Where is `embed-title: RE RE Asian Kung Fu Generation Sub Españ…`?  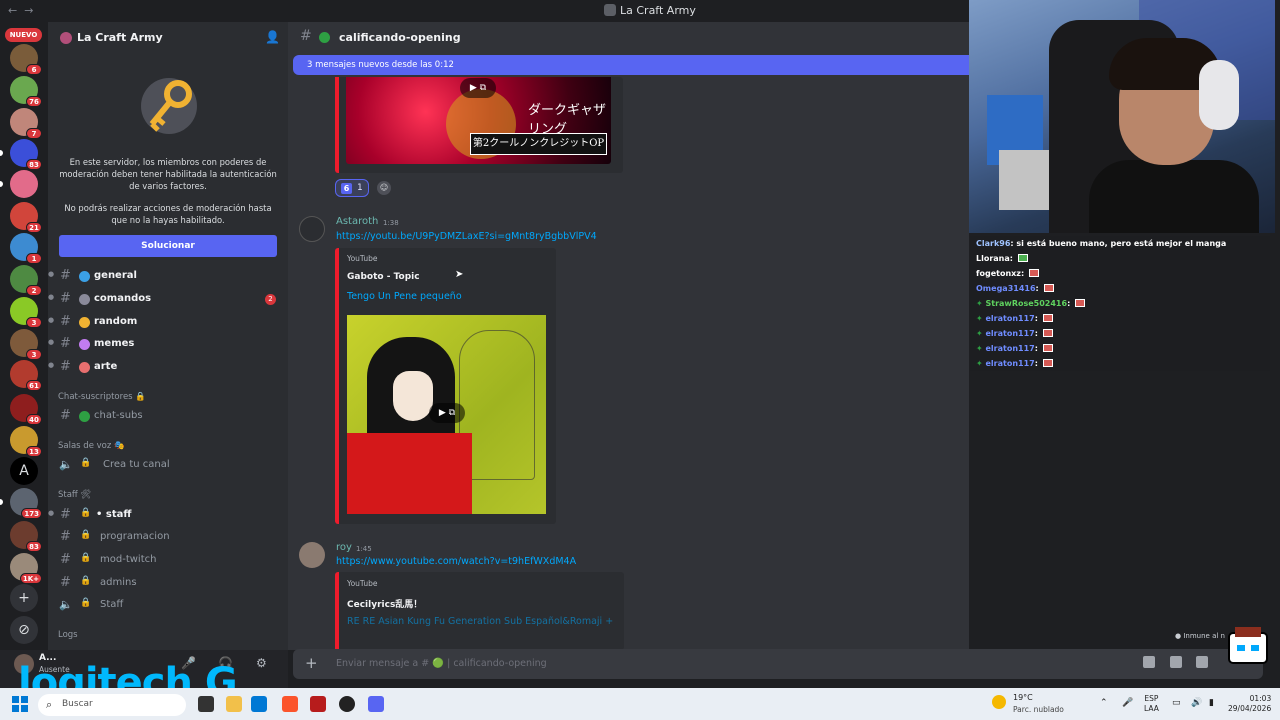
embed-title: RE RE Asian Kung Fu Generation Sub Españ… is located at coordinates (480, 621).